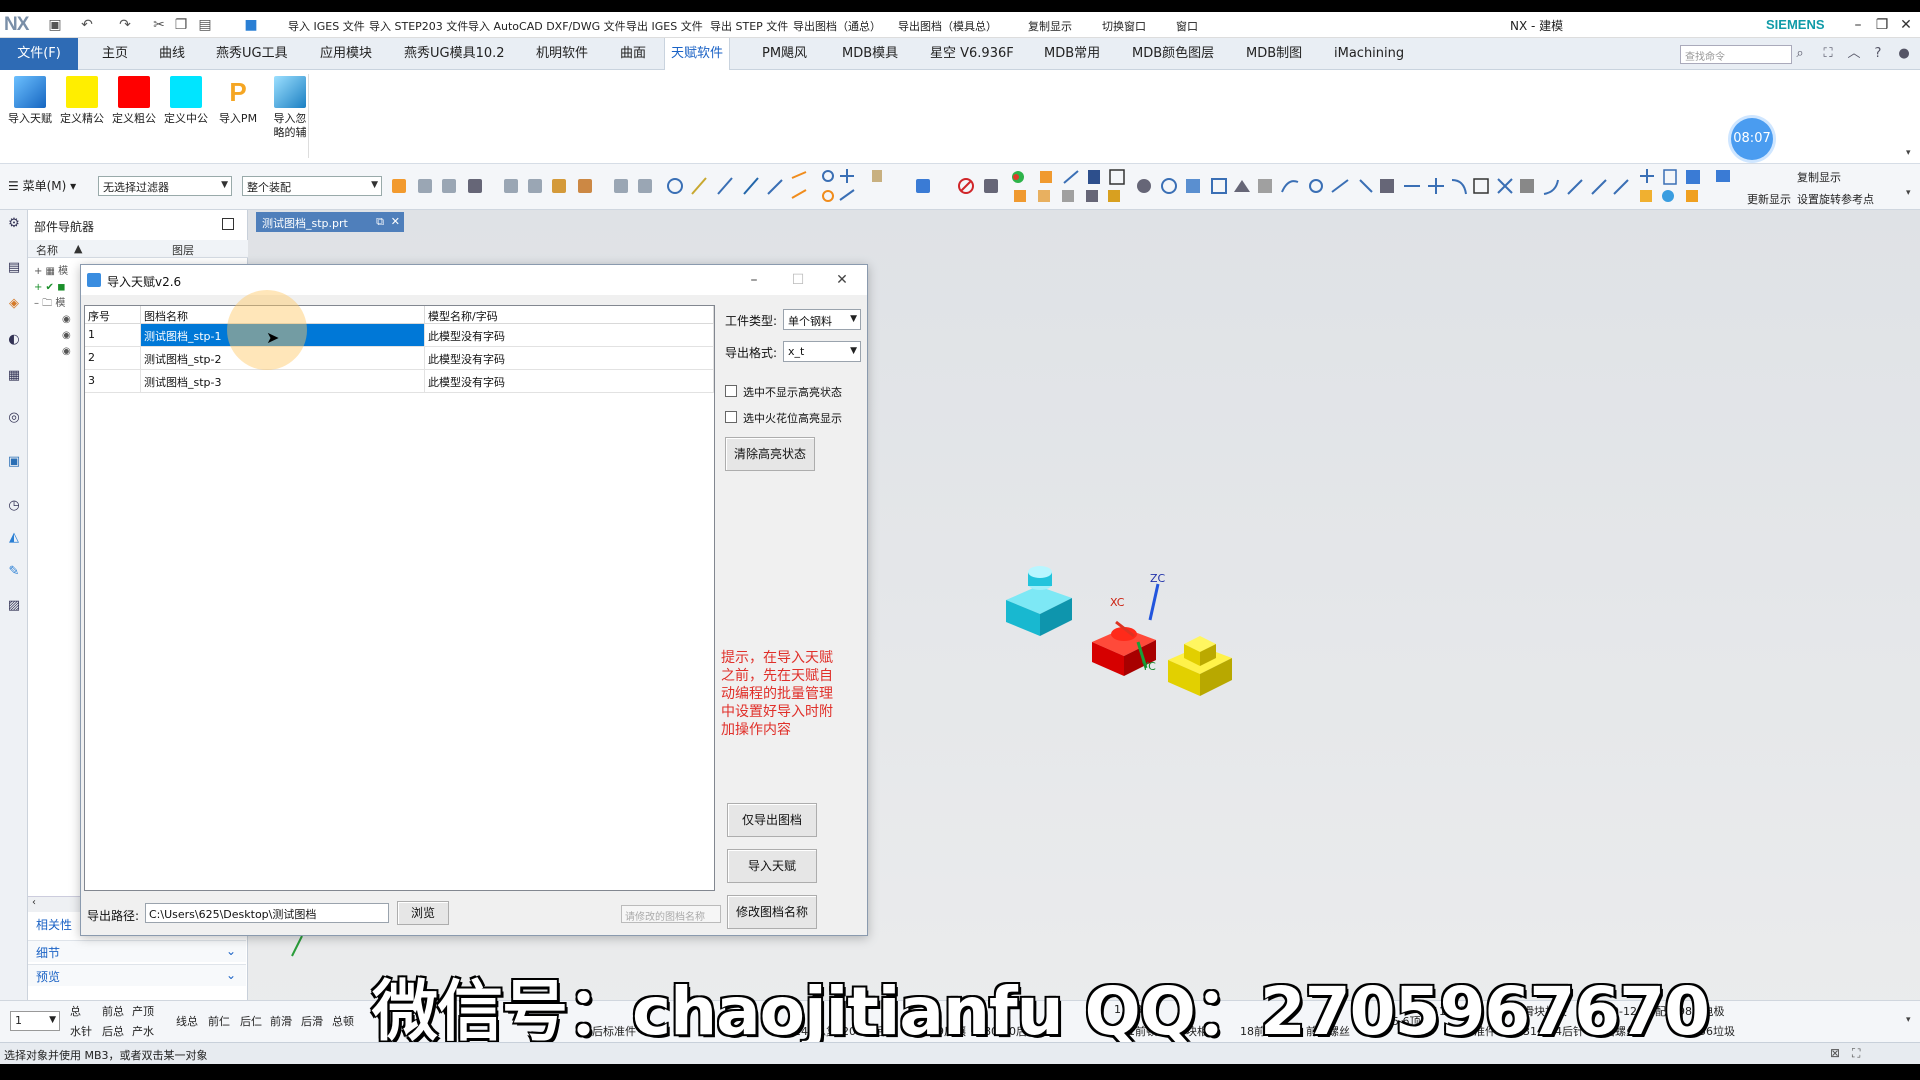 The width and height of the screenshot is (1920, 1080). I want to click on col-model-code: 模型名称/字码, so click(569, 315).